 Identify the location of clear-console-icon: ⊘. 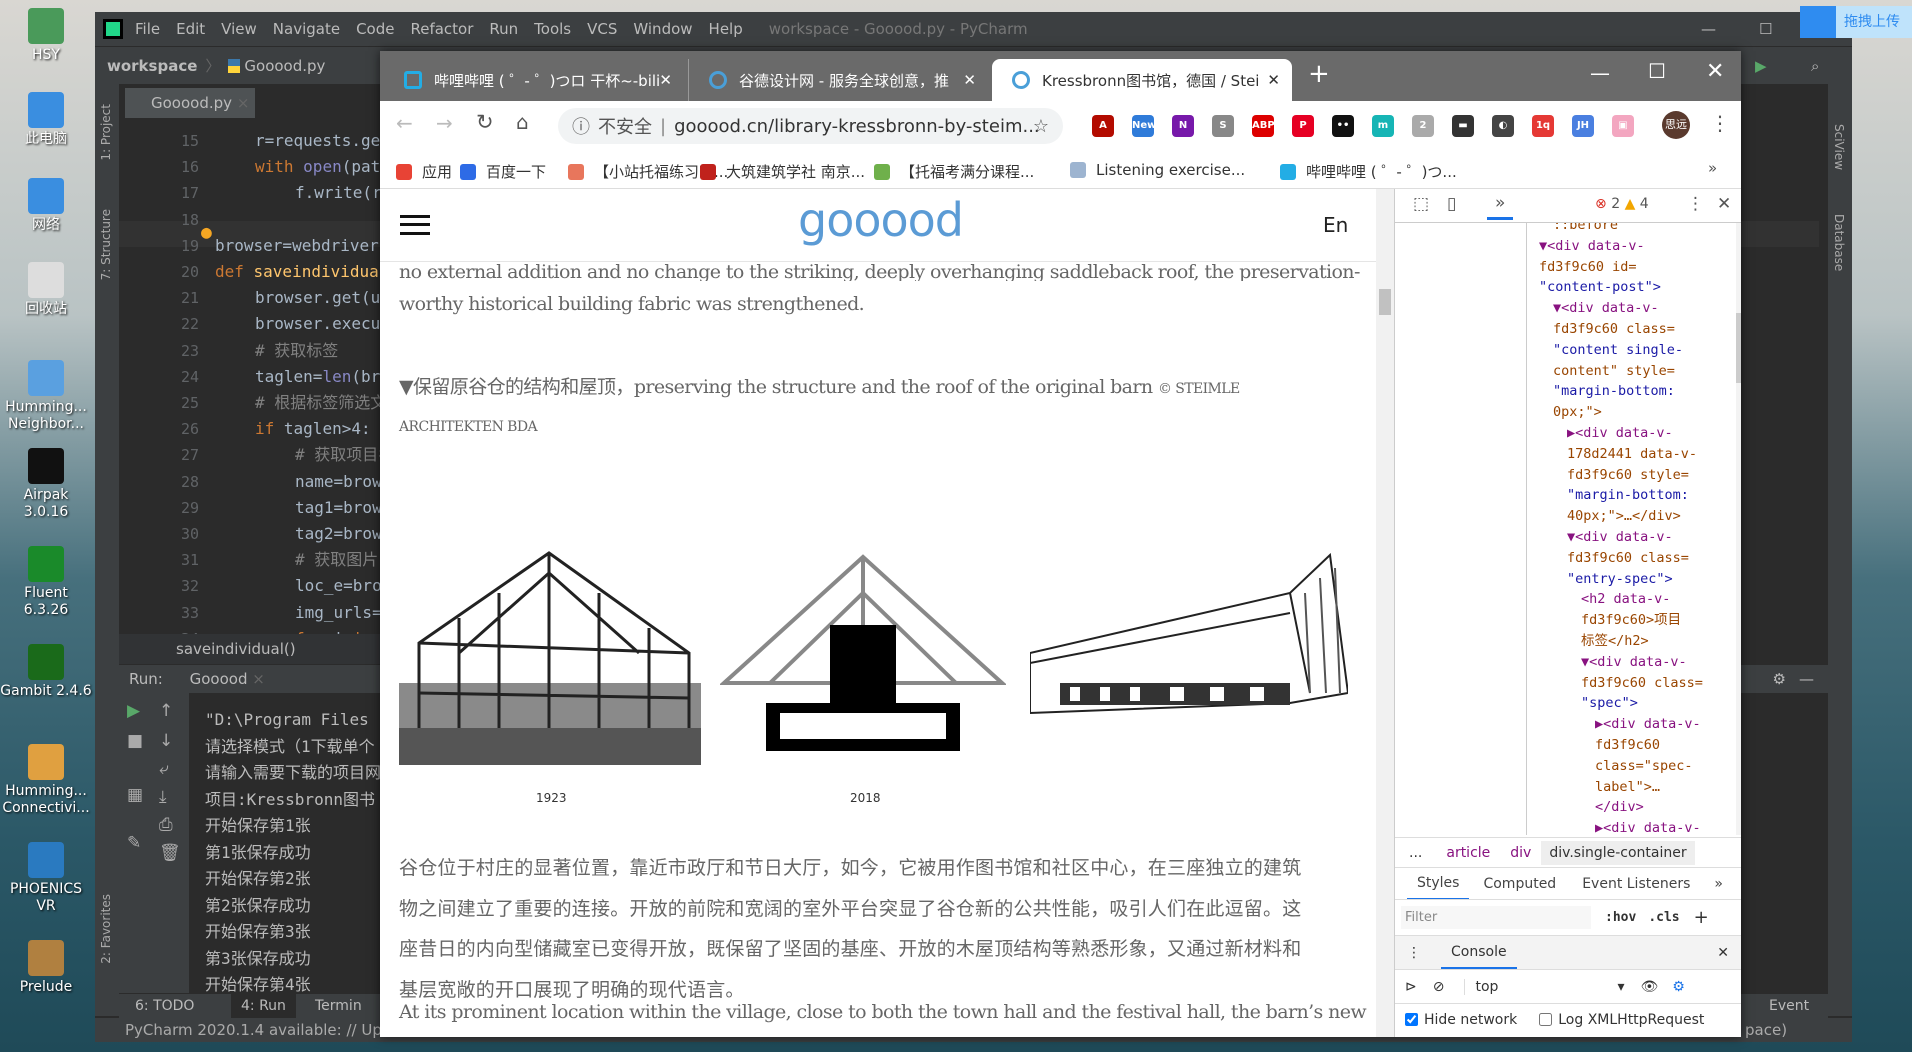
(1439, 987).